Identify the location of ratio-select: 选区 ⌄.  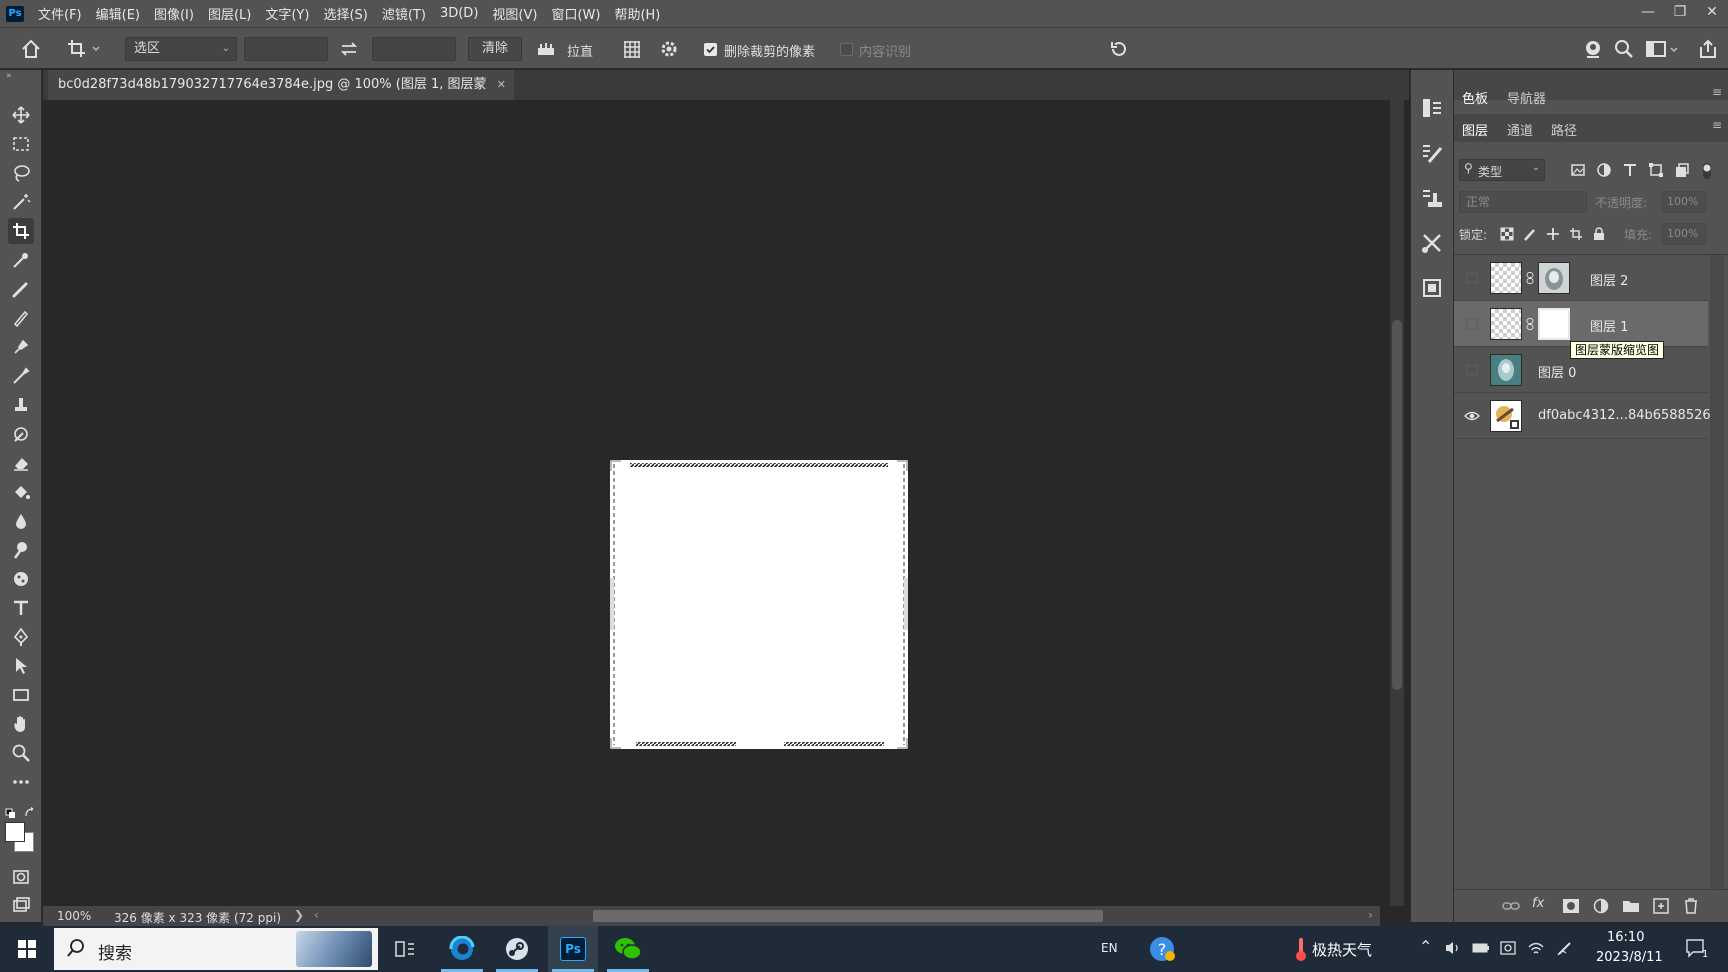
(181, 49).